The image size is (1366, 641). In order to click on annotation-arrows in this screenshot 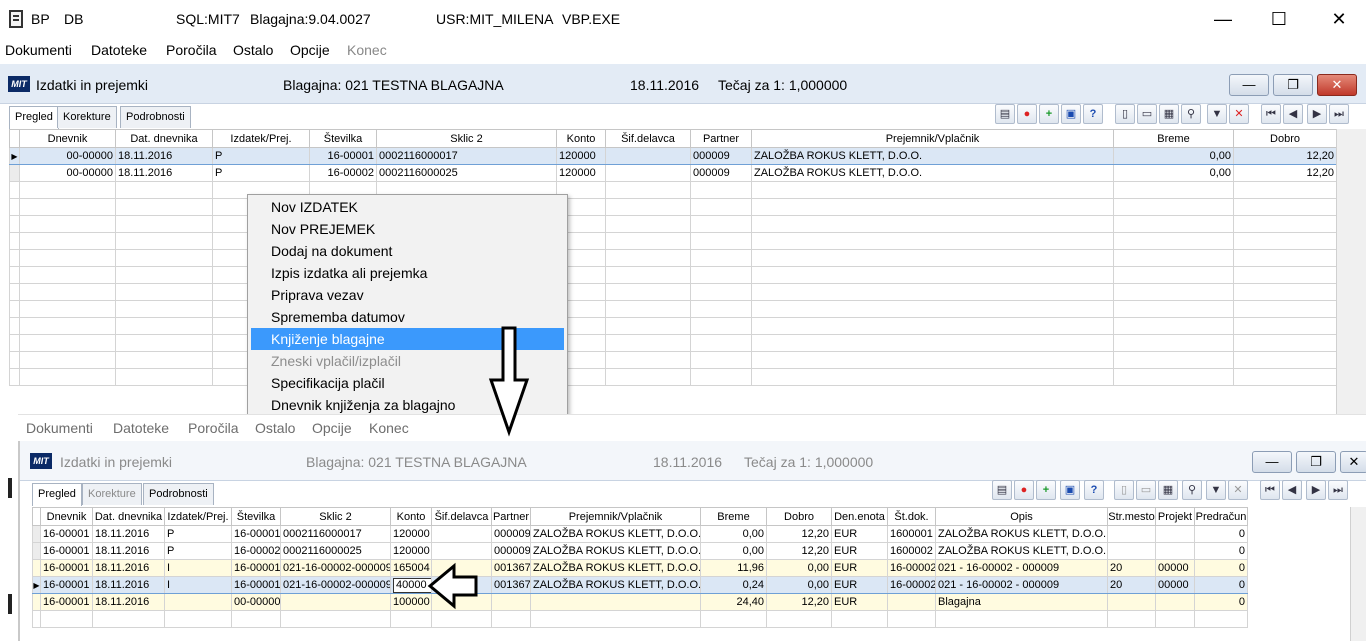, I will do `click(478, 468)`.